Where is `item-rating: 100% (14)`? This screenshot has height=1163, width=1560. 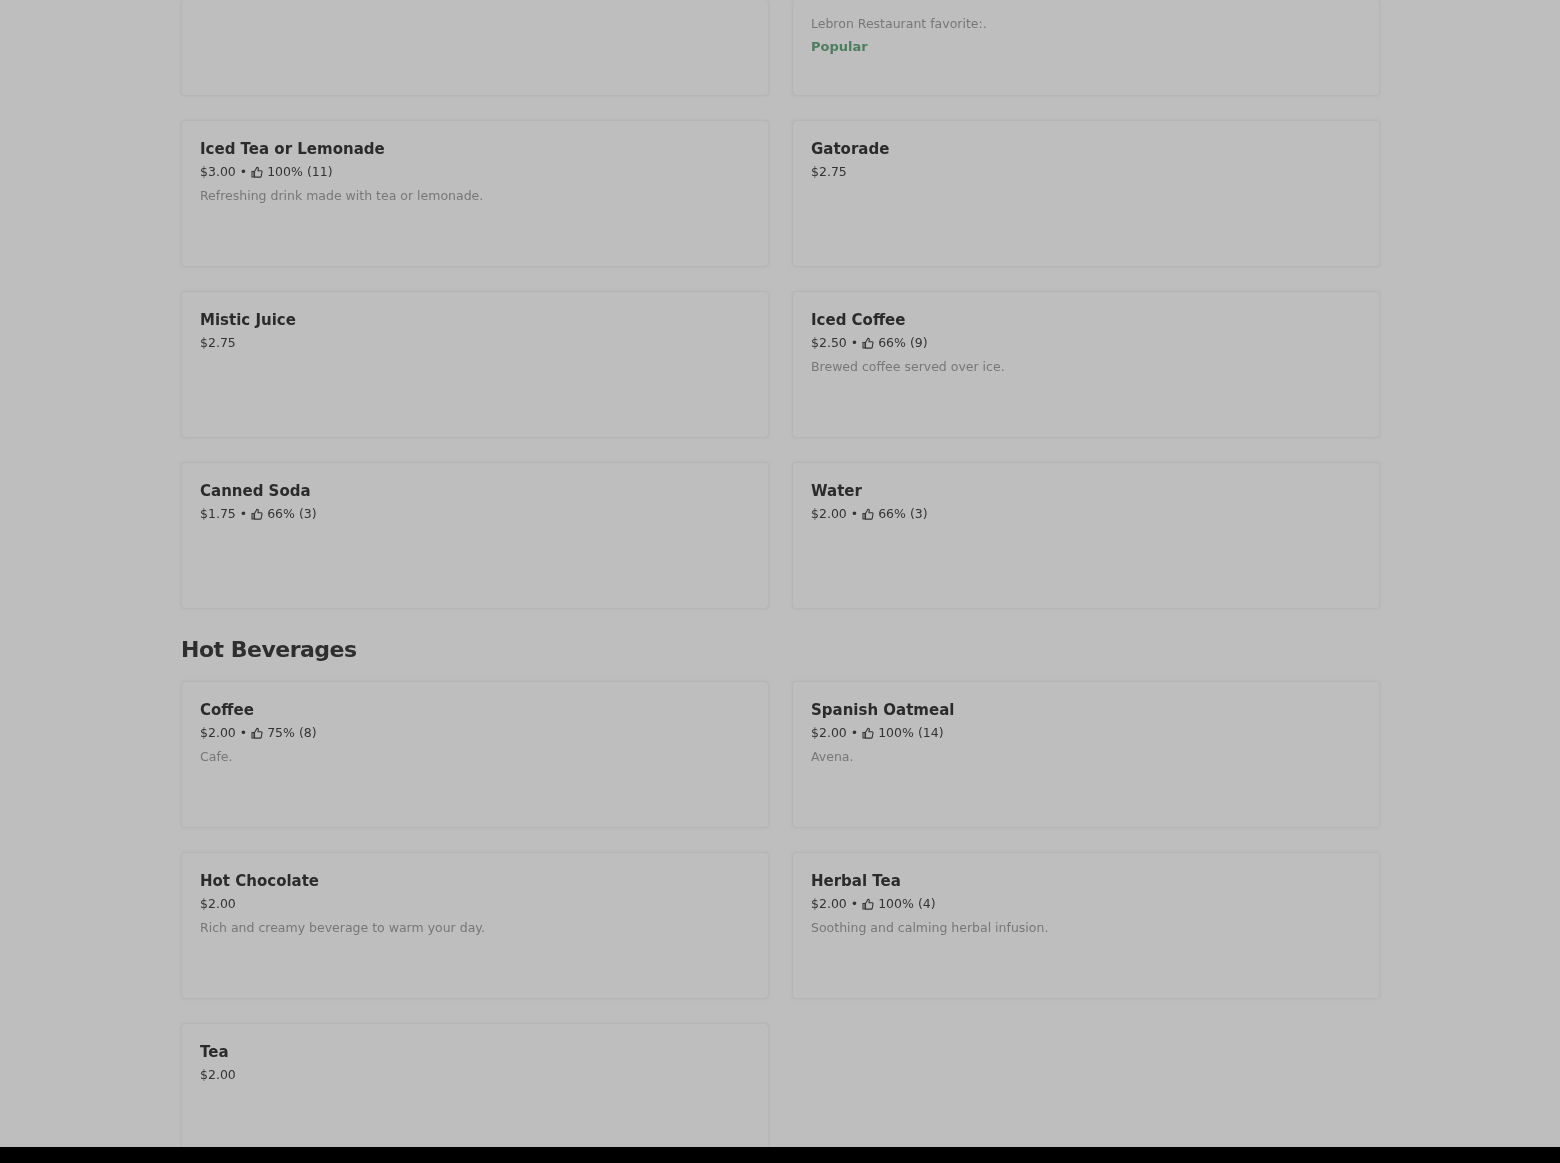
item-rating: 100% (14) is located at coordinates (911, 733).